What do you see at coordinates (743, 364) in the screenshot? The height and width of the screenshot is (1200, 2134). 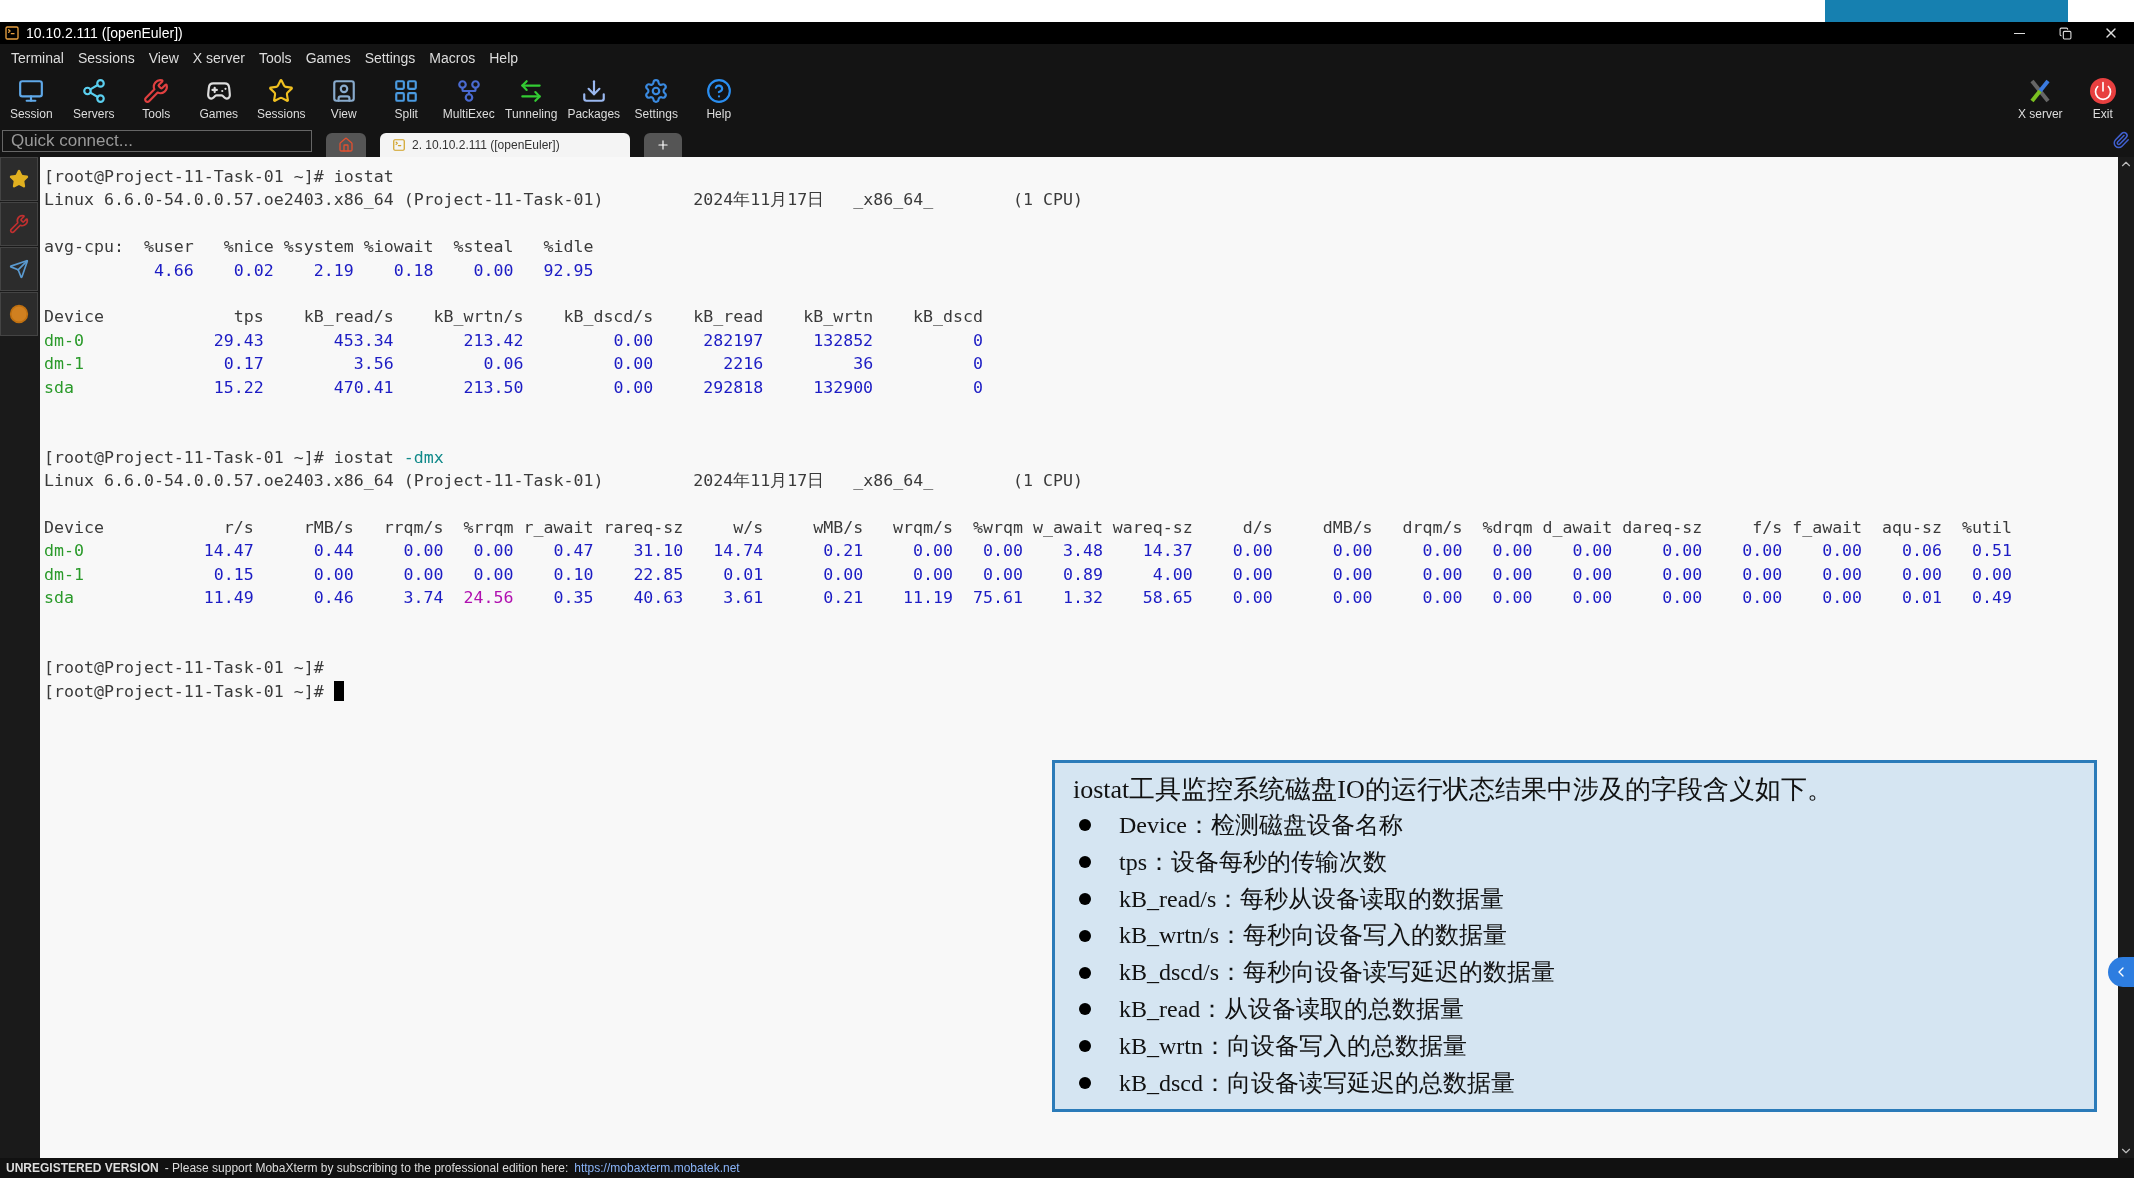 I see `table-cell-text: 2216` at bounding box center [743, 364].